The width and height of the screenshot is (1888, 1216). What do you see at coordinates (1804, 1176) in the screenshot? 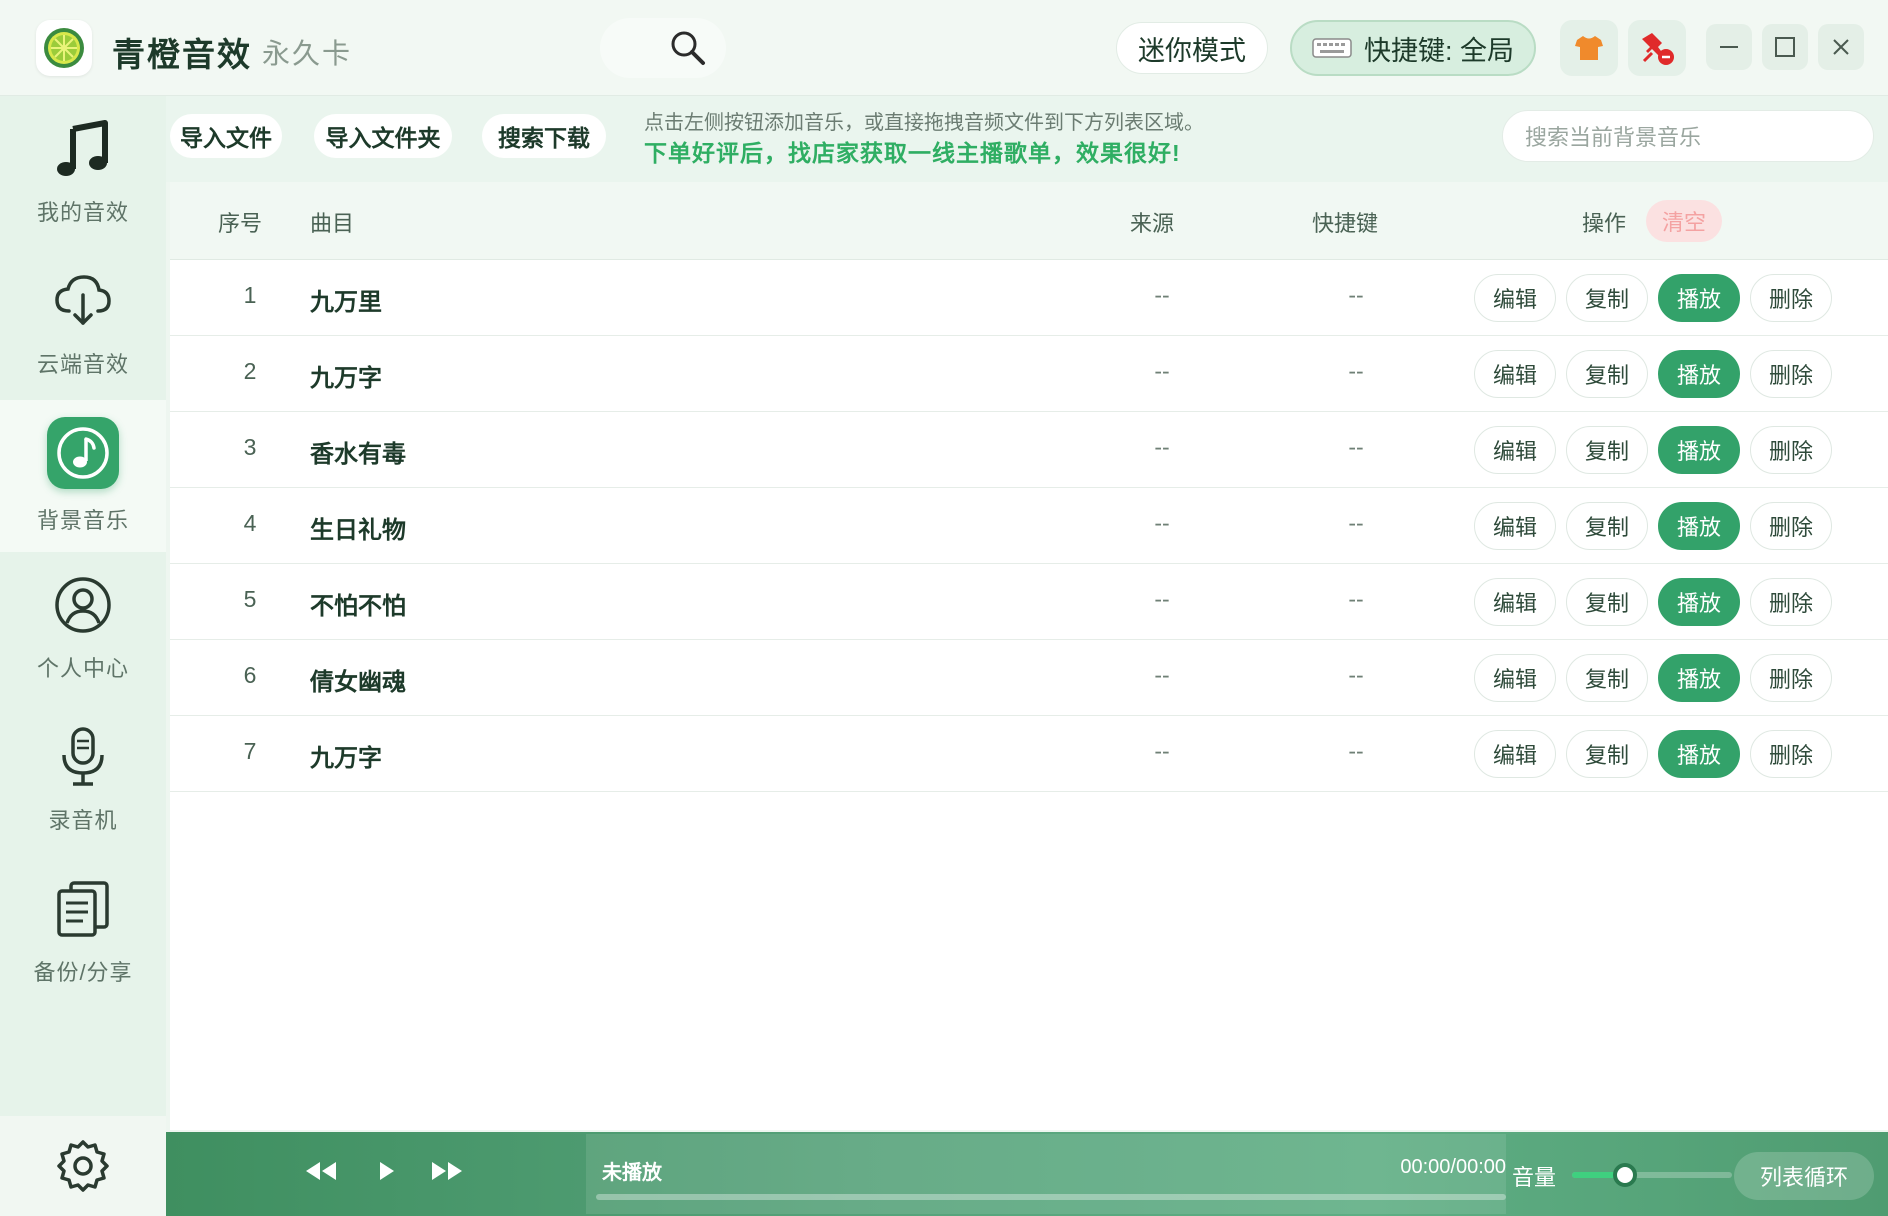
I see `loop-mode-button: 列表循环` at bounding box center [1804, 1176].